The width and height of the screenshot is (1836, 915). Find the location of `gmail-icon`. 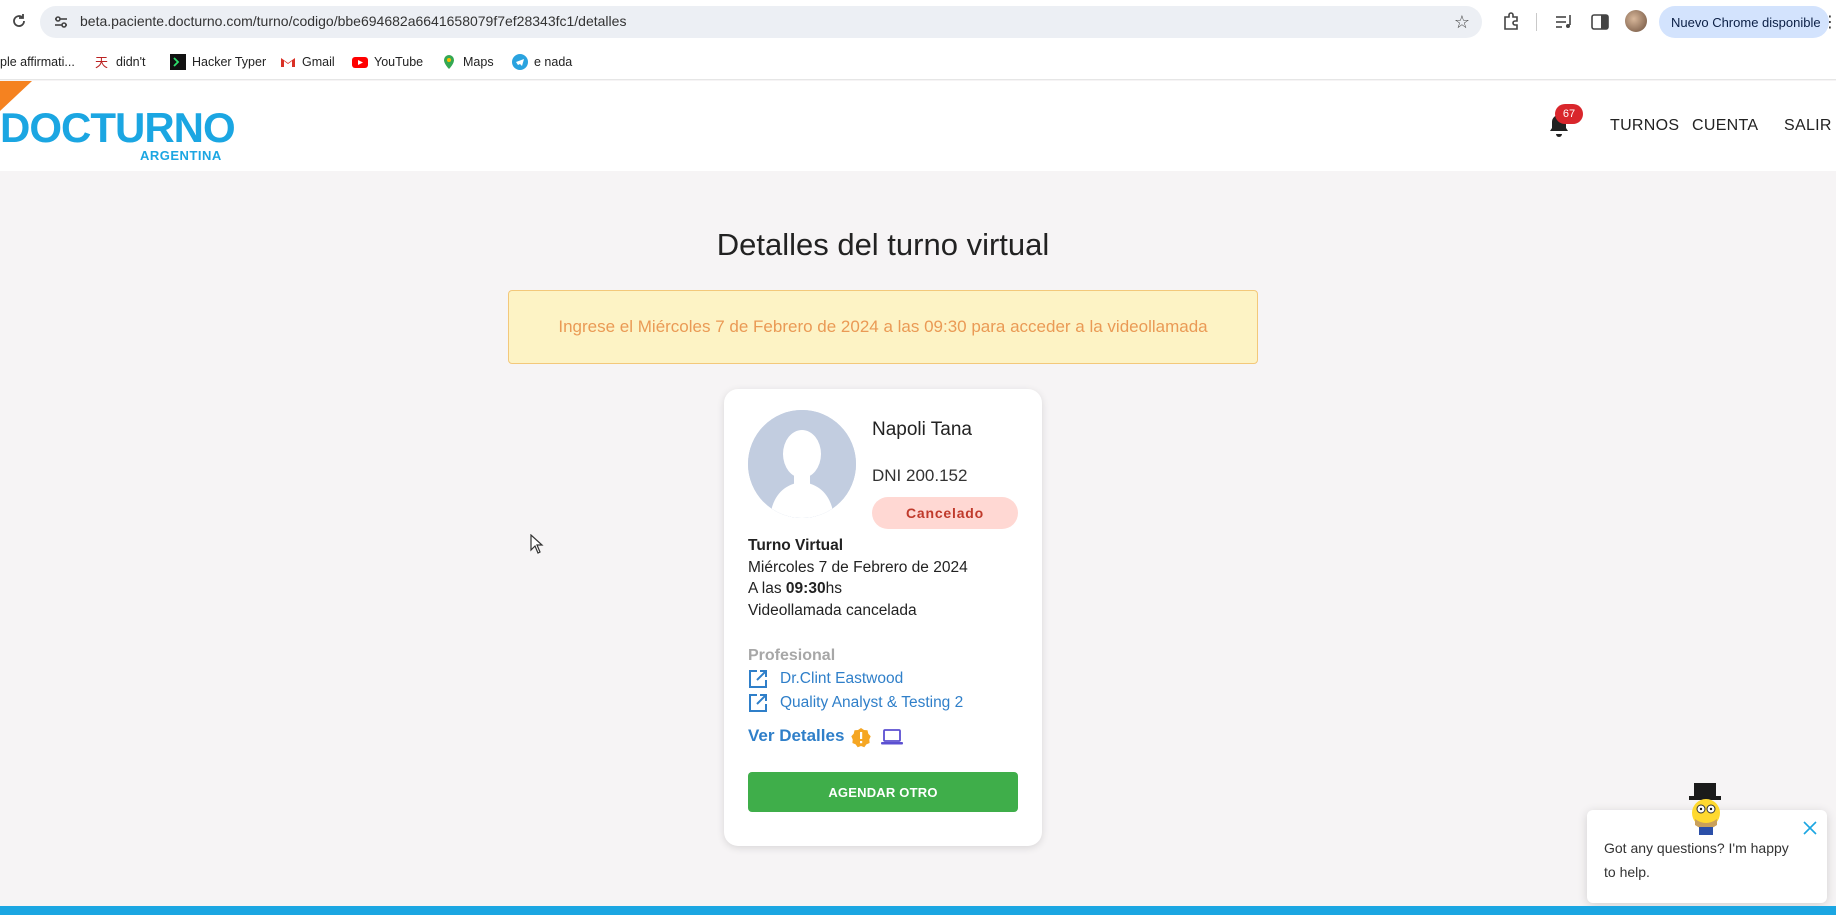

gmail-icon is located at coordinates (288, 62).